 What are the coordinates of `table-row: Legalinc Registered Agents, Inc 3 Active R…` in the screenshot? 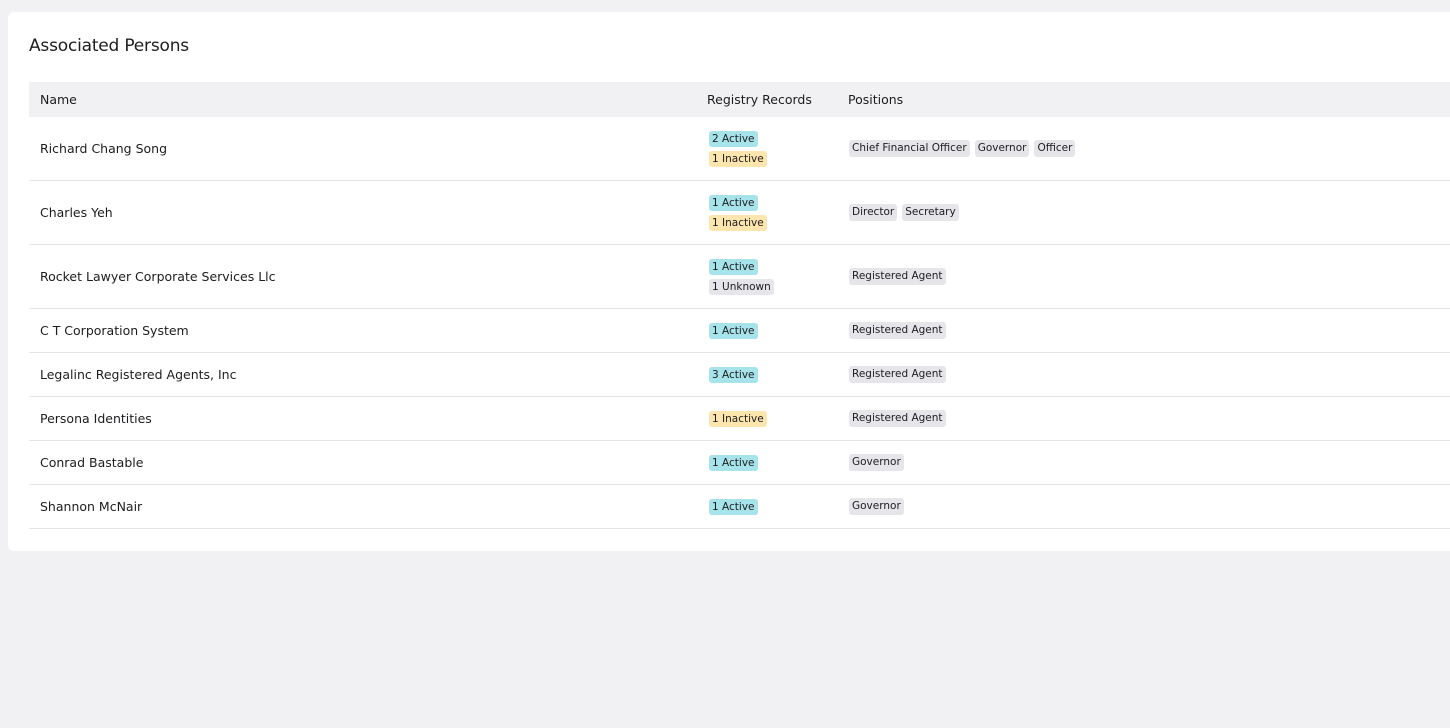 It's located at (739, 375).